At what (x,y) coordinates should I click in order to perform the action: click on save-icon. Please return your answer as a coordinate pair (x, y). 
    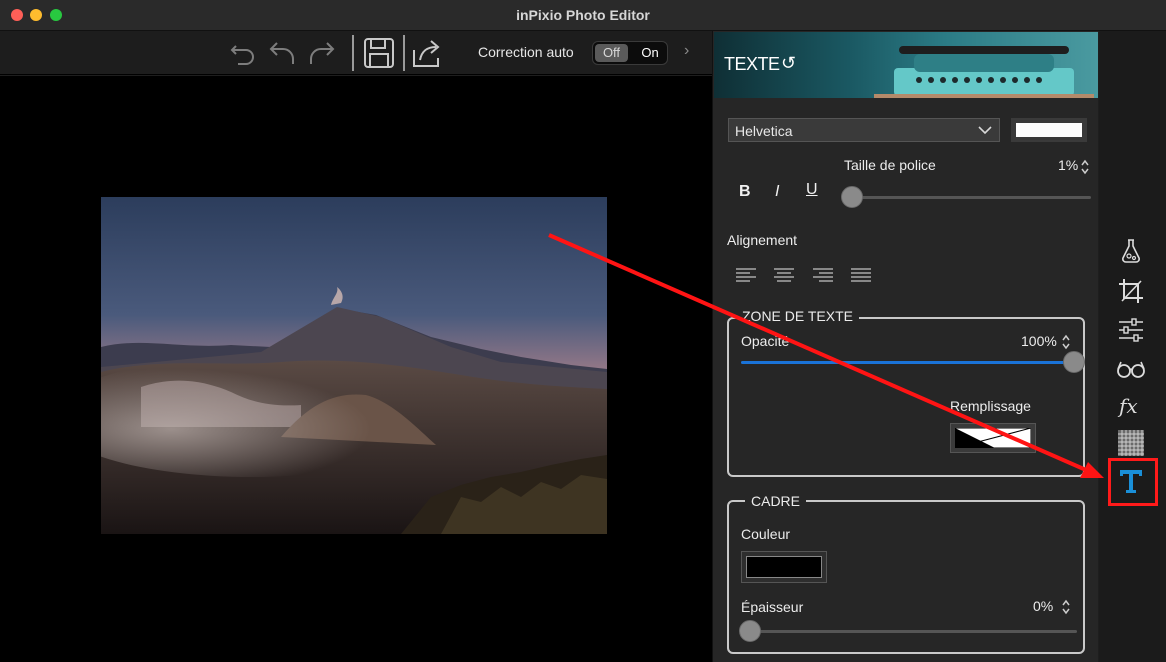
    Looking at the image, I should click on (379, 53).